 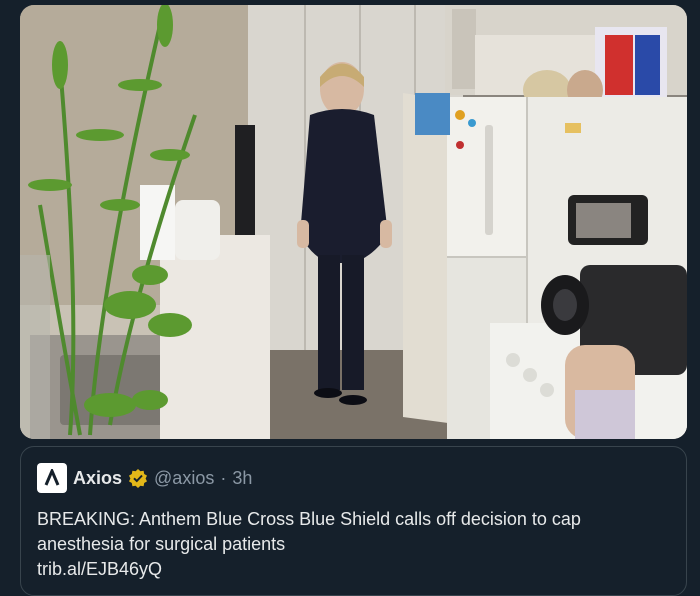 I want to click on tweet-timestamp: 3h, so click(x=242, y=478).